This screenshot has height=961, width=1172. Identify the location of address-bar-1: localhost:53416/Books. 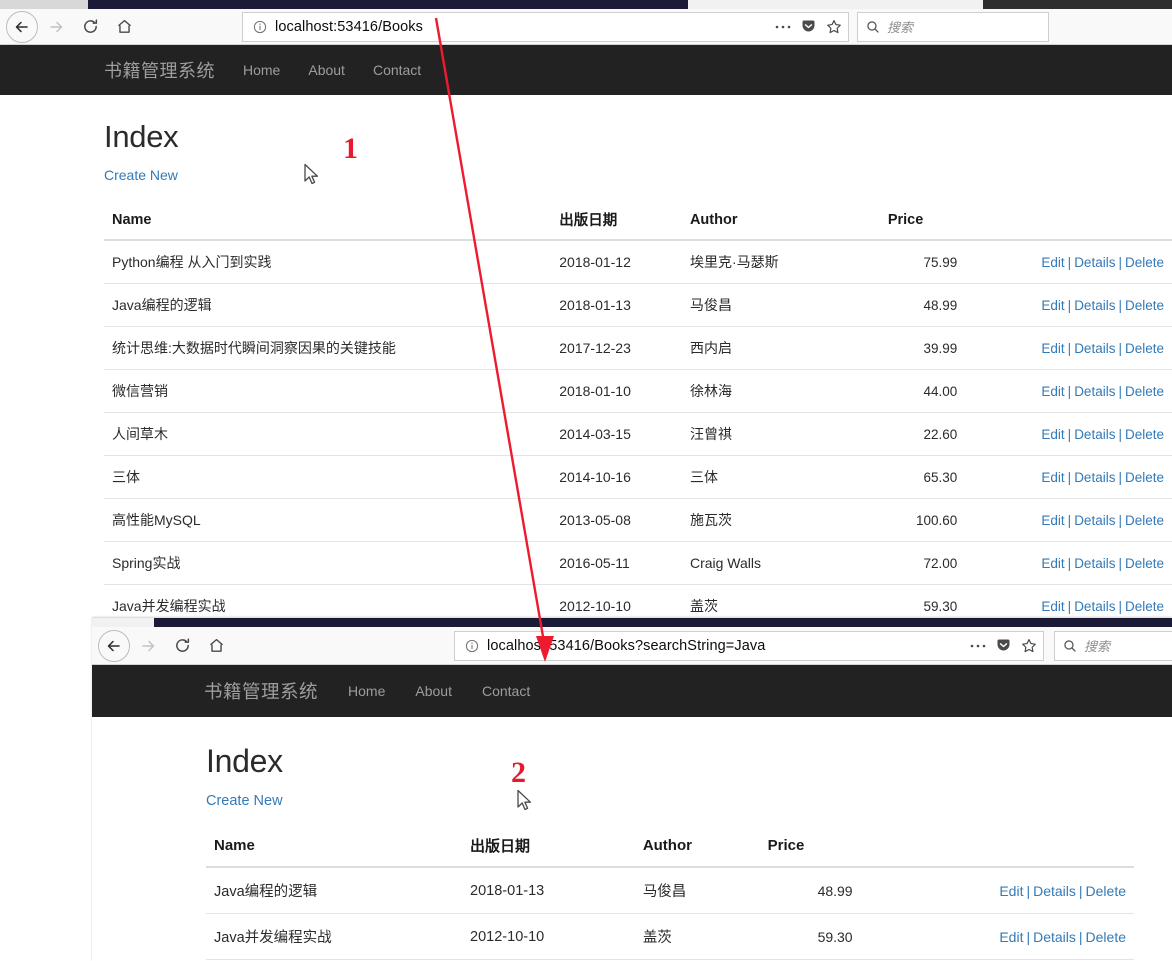
(545, 26).